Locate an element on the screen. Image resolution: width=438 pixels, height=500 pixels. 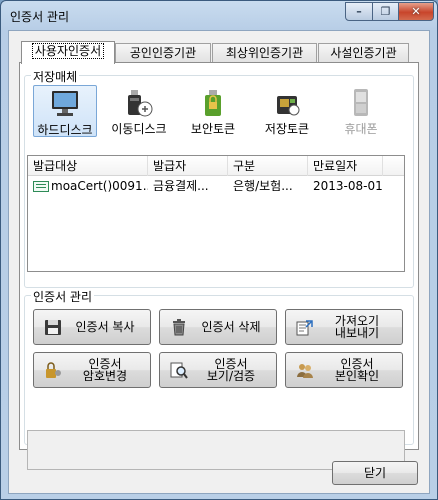
tab-public-ca: 공인인증기관 is located at coordinates (163, 53).